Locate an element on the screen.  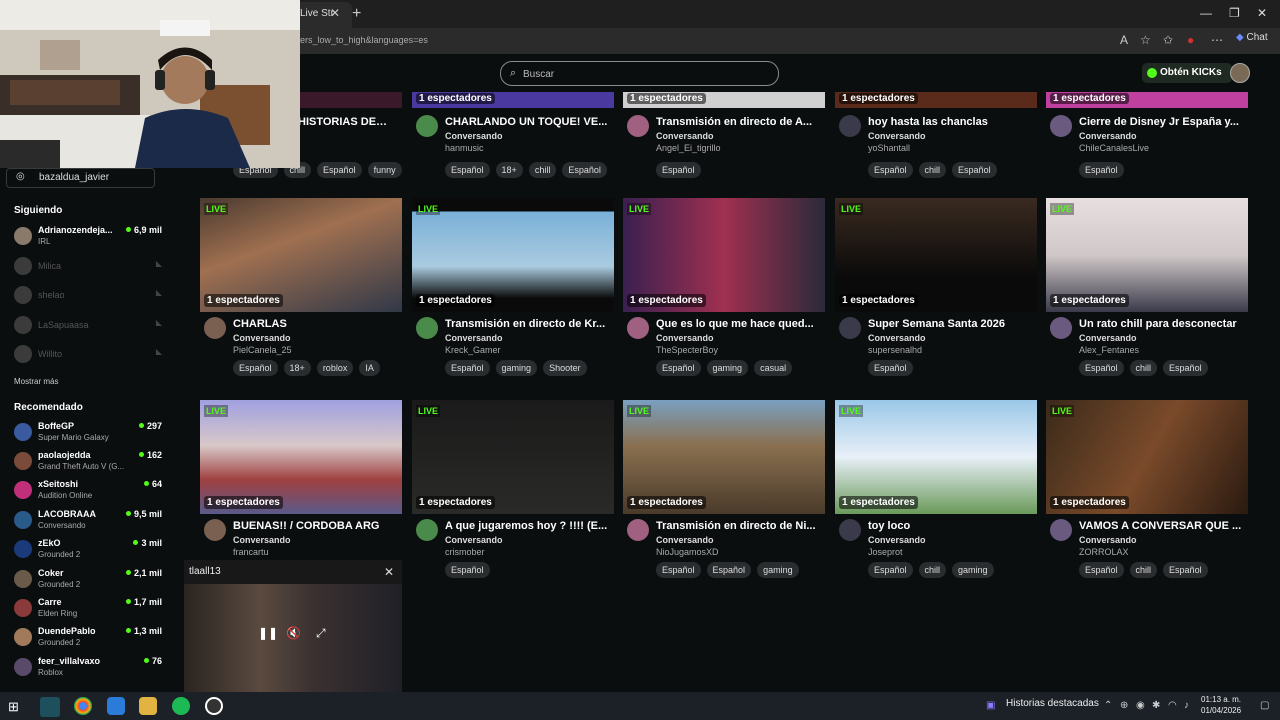
minimize-icon: — is located at coordinates (1206, 13).